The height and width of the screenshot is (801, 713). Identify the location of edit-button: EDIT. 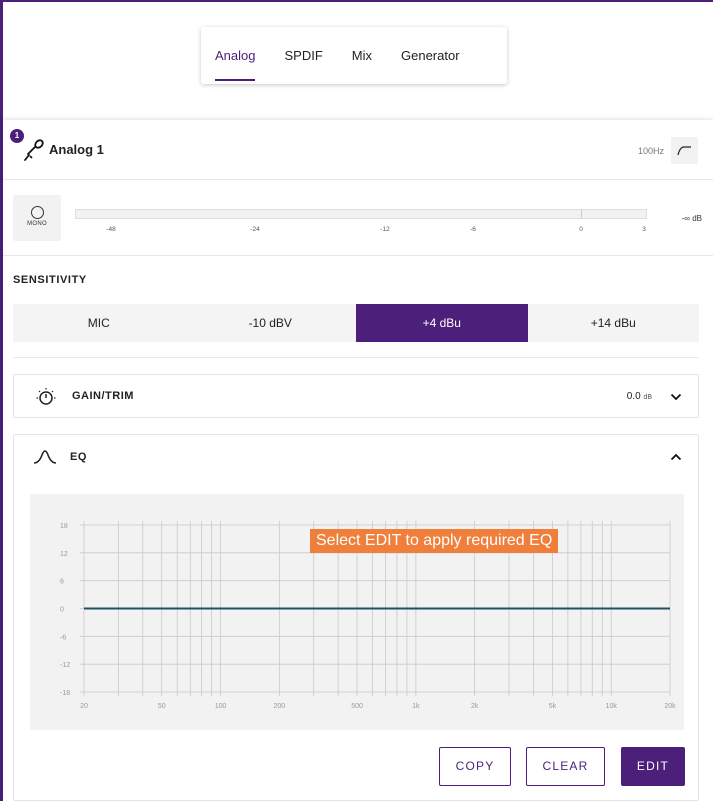
(653, 766).